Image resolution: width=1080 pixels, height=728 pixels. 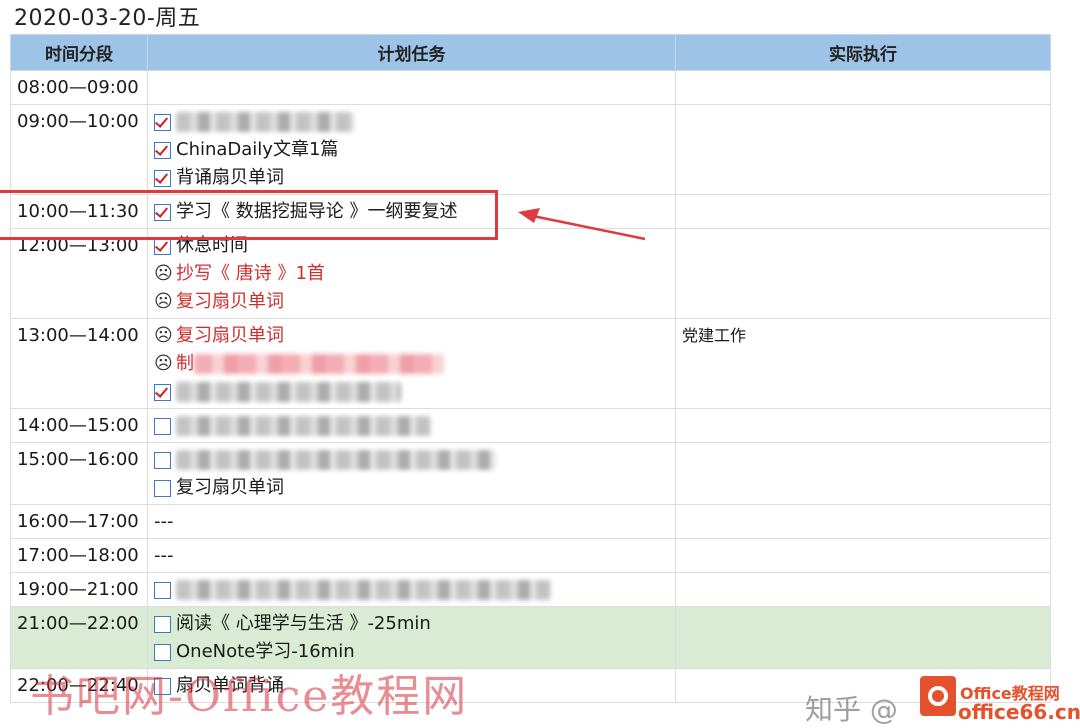 What do you see at coordinates (863, 52) in the screenshot?
I see `column-header-actual: 实际执行` at bounding box center [863, 52].